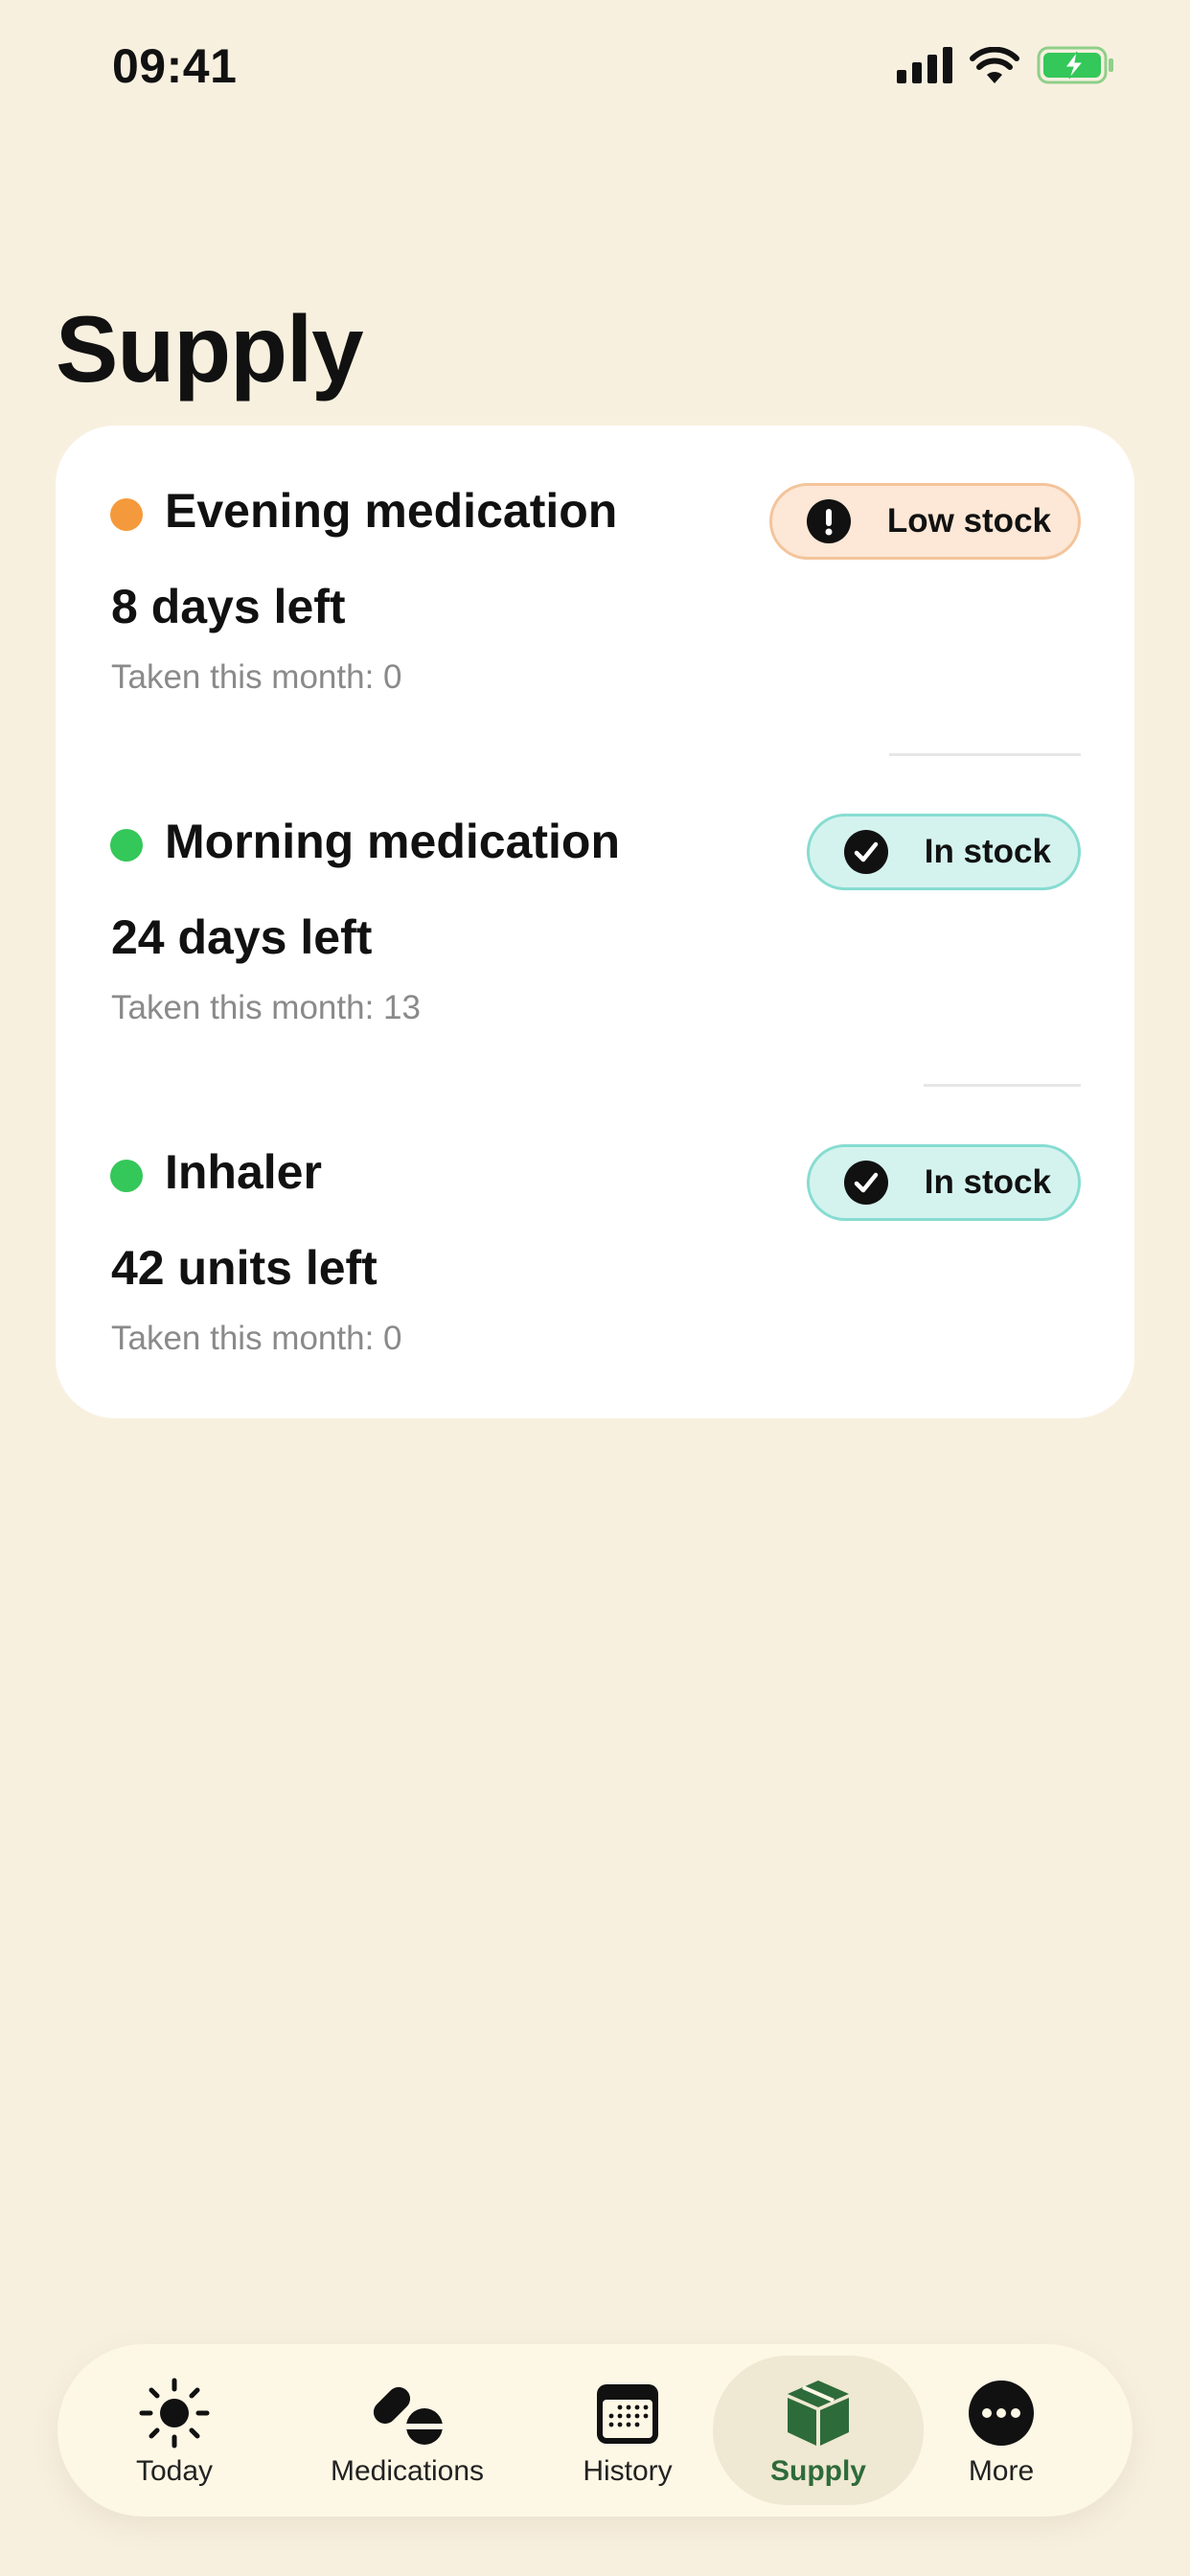  What do you see at coordinates (266, 1008) in the screenshot?
I see `item-taken-this-month: Taken this month: 13` at bounding box center [266, 1008].